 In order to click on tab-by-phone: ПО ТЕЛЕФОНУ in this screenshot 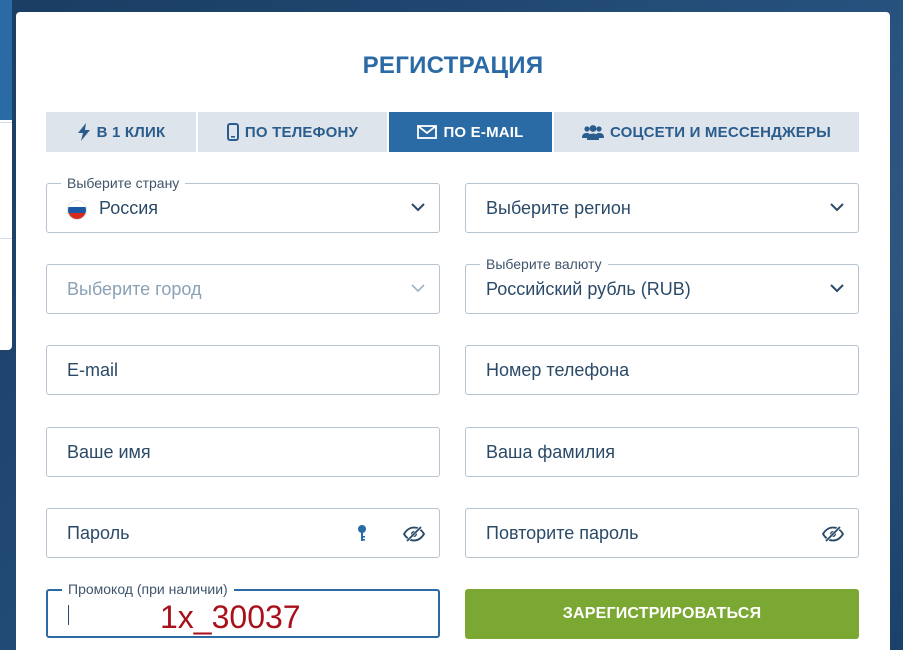, I will do `click(293, 132)`.